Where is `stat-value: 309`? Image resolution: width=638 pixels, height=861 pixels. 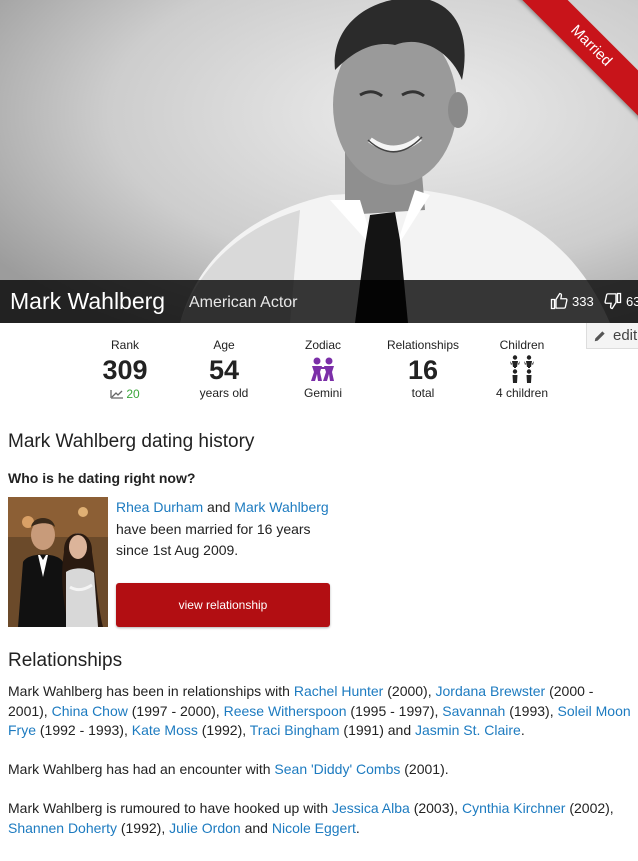
stat-value: 309 is located at coordinates (125, 370).